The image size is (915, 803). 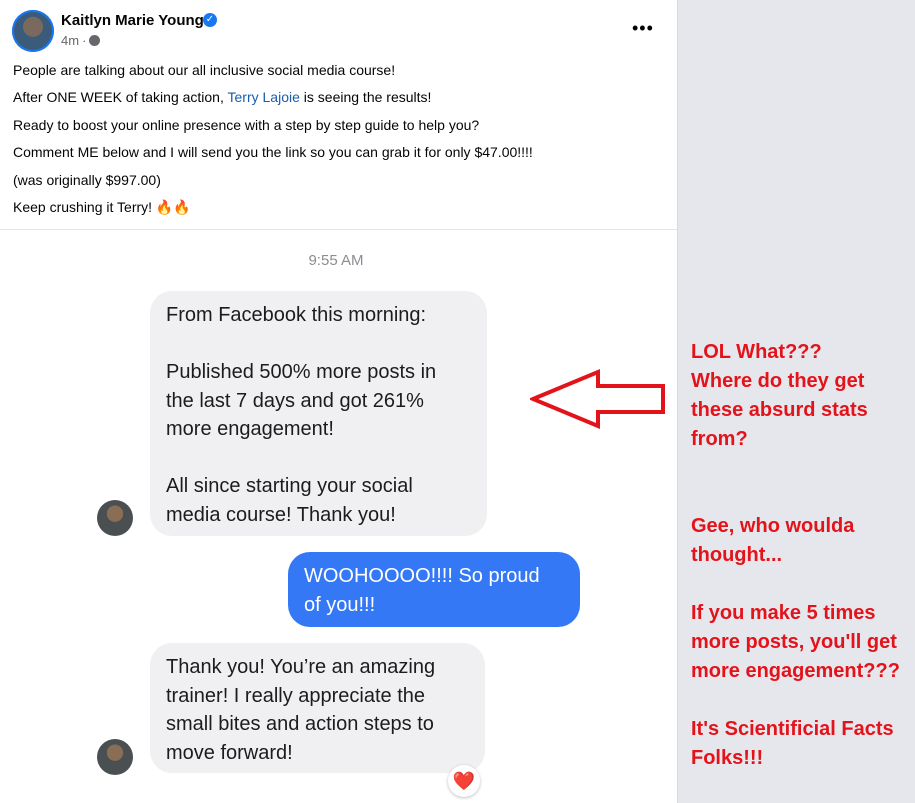 What do you see at coordinates (795, 671) in the screenshot?
I see `annotation-line: more engagement???` at bounding box center [795, 671].